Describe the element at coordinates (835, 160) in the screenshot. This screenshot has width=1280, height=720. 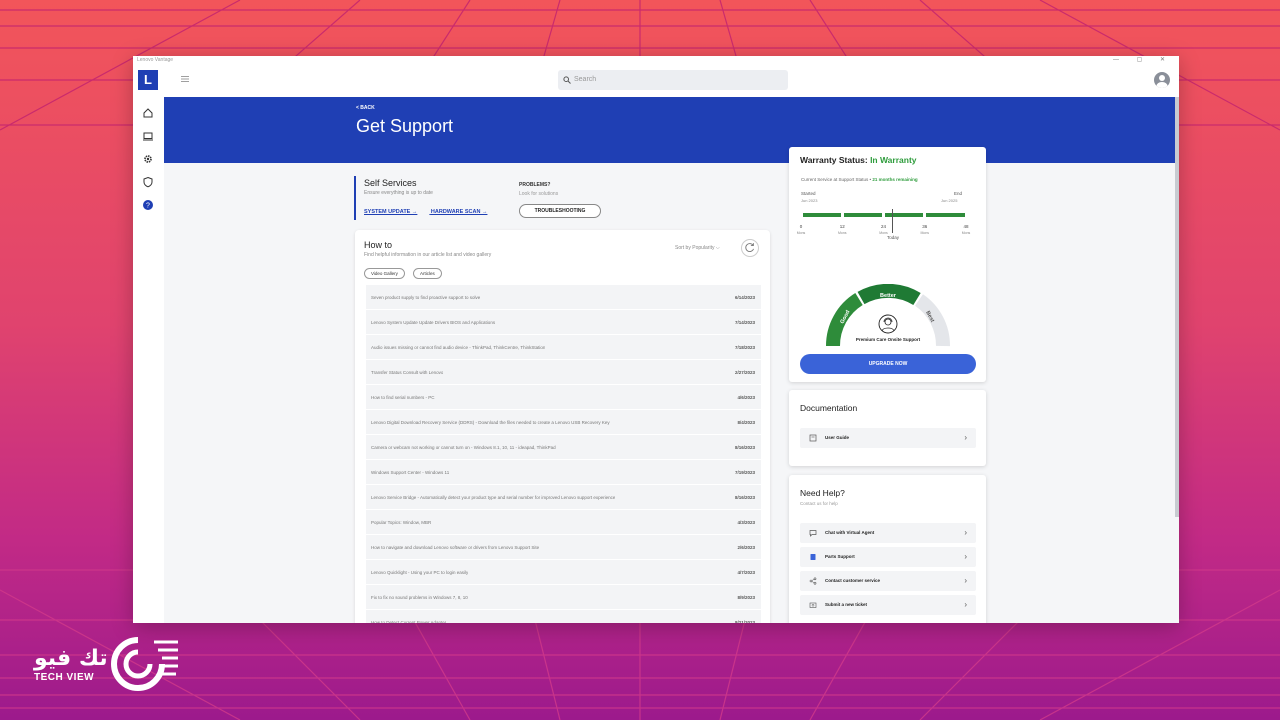
I see `warranty-title-prefix: Warranty Status:` at that location.